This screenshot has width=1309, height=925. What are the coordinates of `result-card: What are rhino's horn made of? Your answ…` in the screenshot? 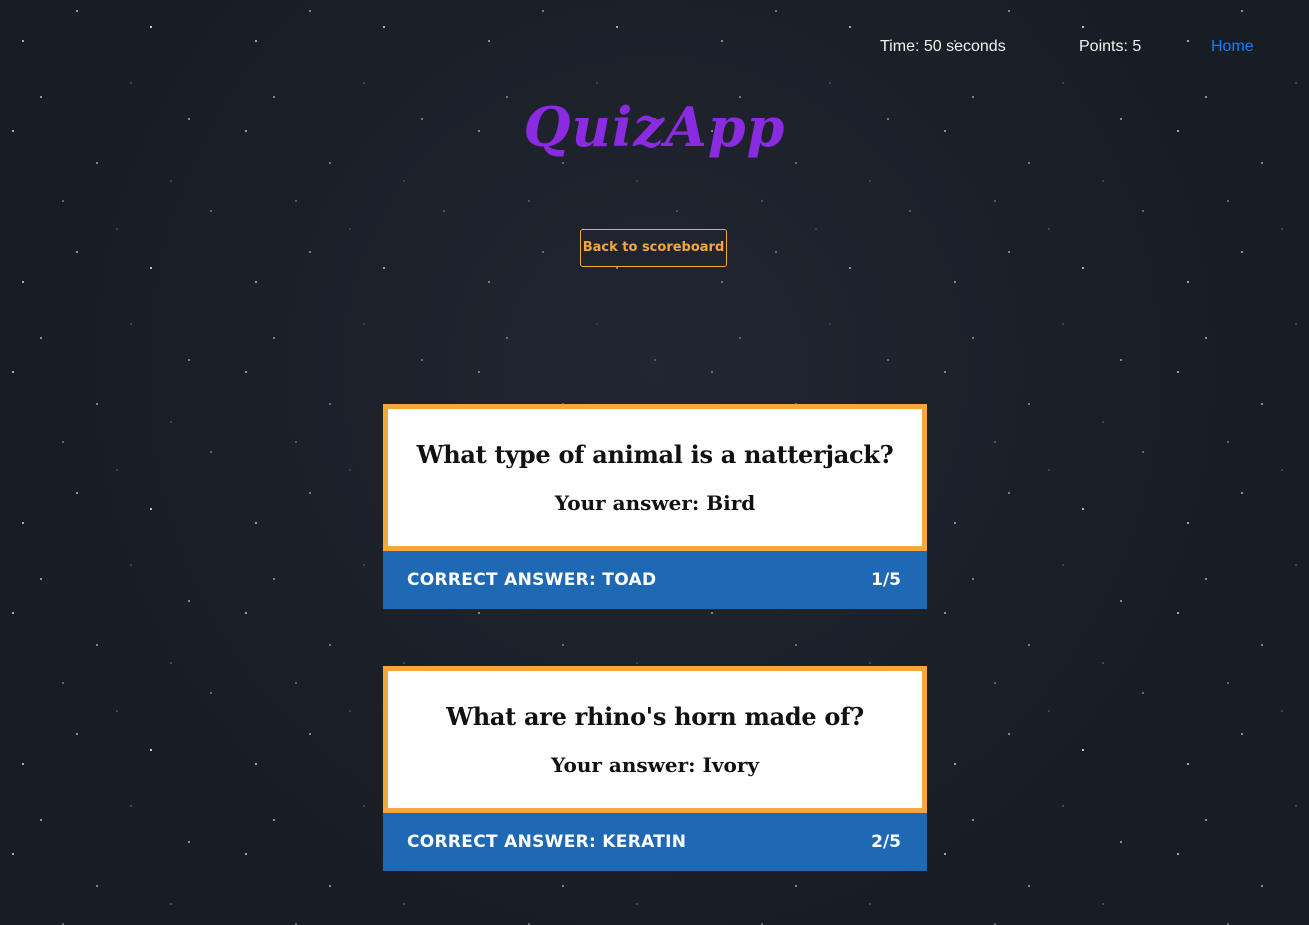 It's located at (655, 768).